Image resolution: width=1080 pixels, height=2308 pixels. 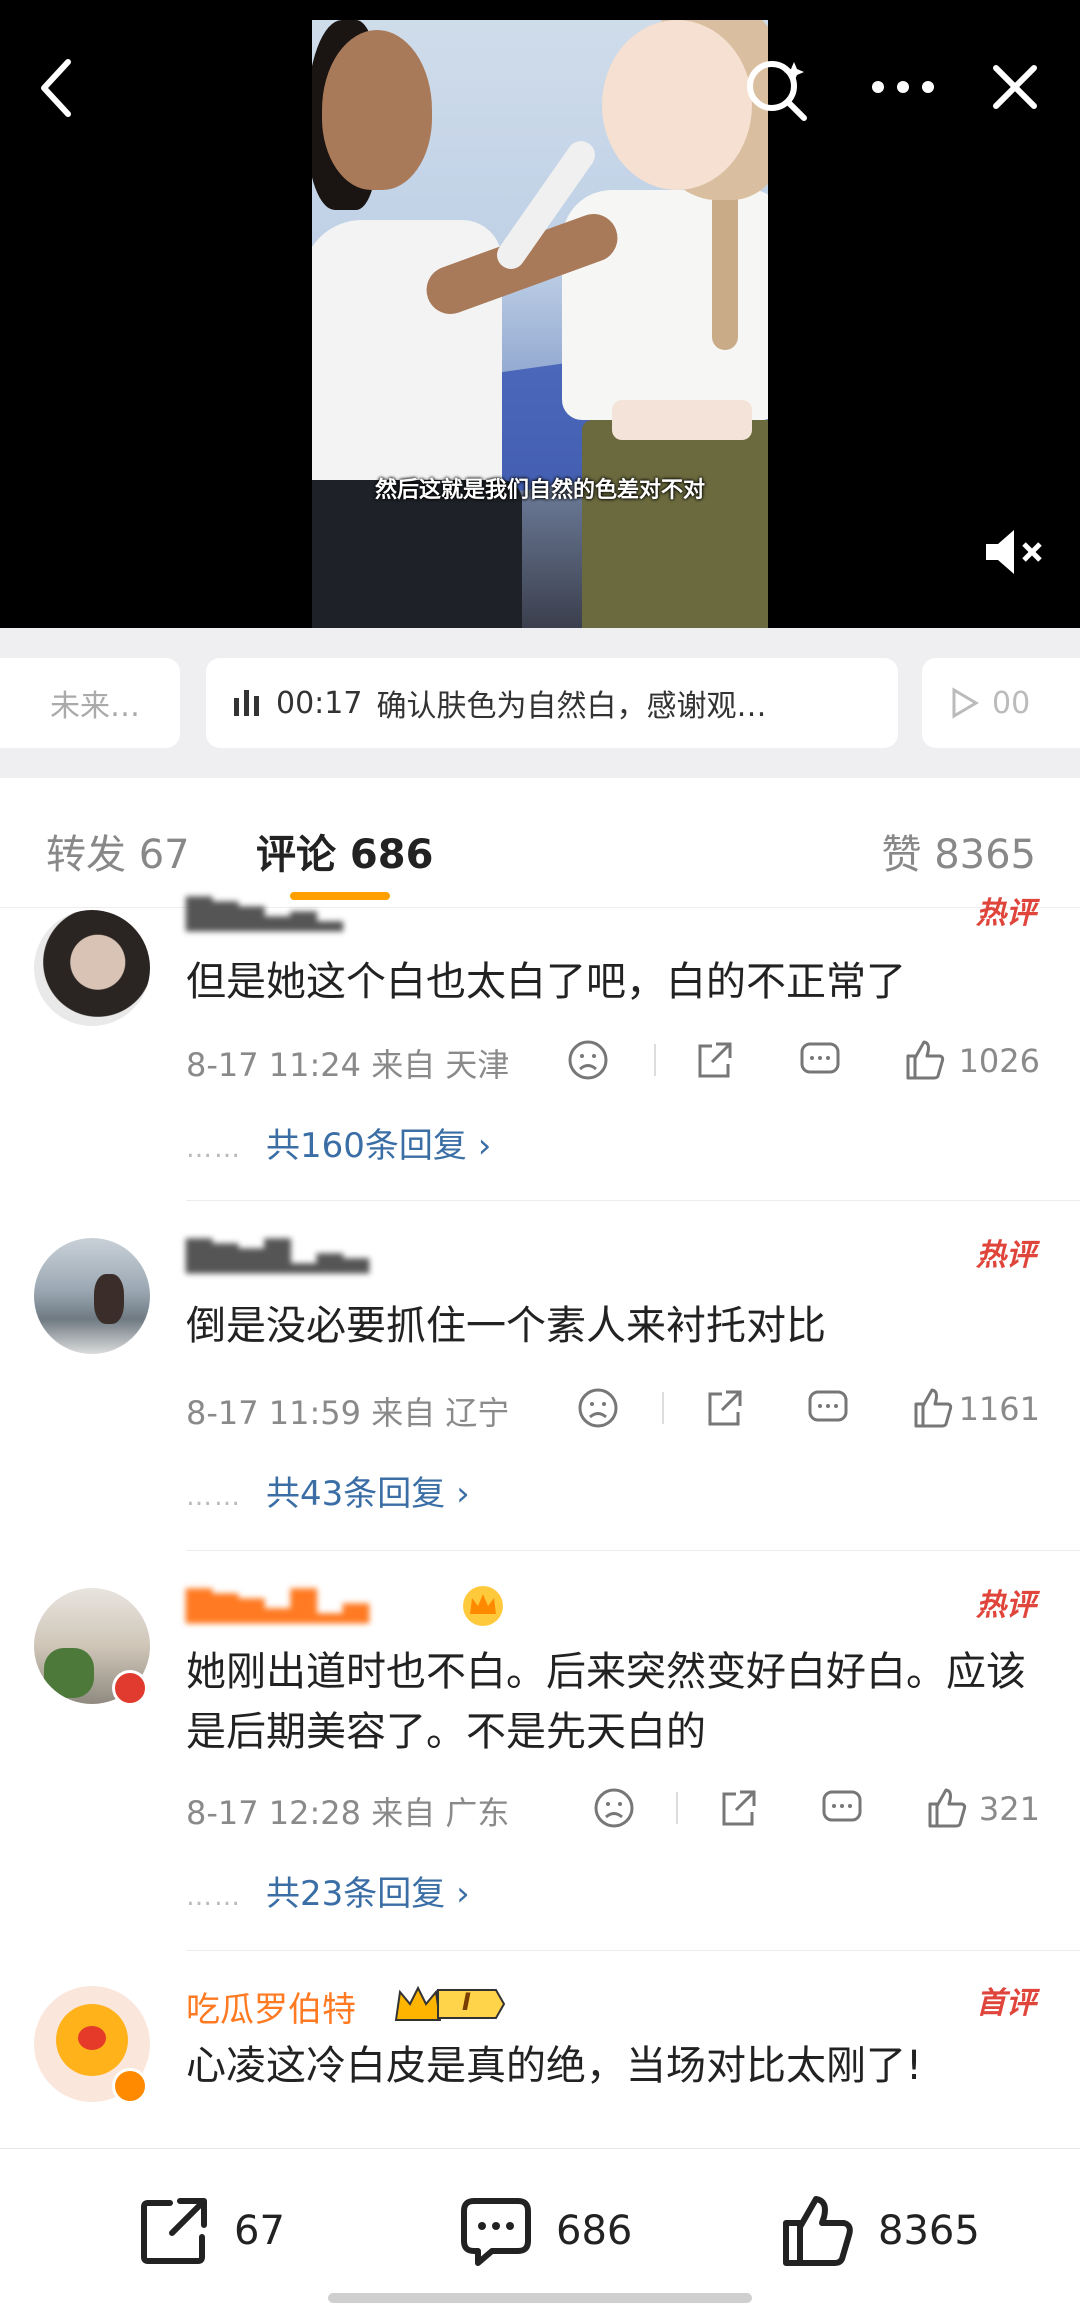 What do you see at coordinates (319, 703) in the screenshot?
I see `segment-time: 00:17` at bounding box center [319, 703].